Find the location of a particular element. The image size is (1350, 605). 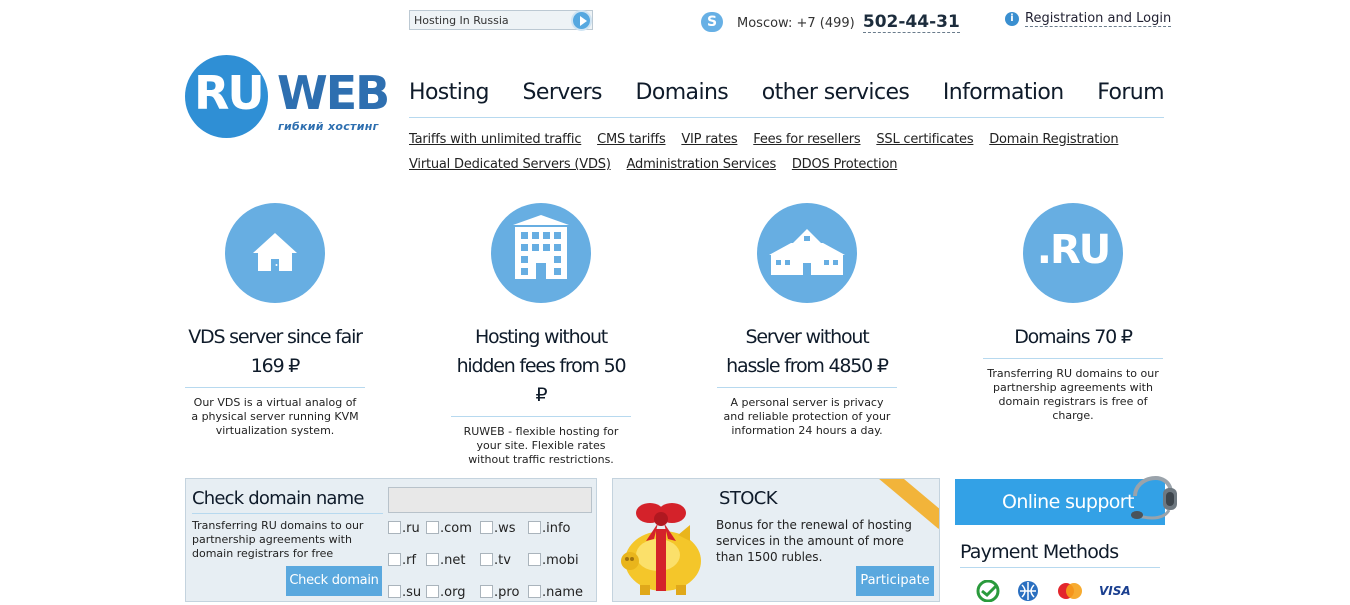

tld-checkbox: .su is located at coordinates (404, 592).